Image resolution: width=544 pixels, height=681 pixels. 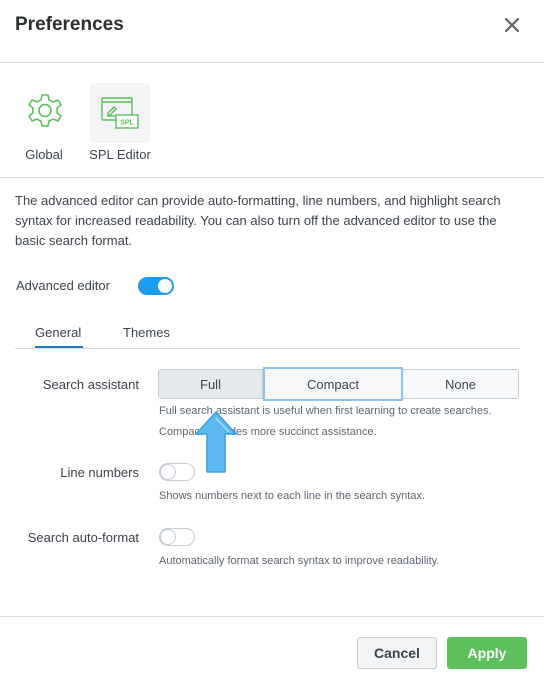 I want to click on spl-icon-text: SPL, so click(x=127, y=123).